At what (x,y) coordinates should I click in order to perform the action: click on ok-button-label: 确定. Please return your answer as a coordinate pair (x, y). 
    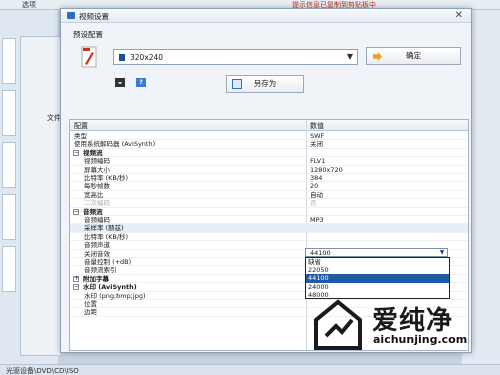
    Looking at the image, I should click on (413, 55).